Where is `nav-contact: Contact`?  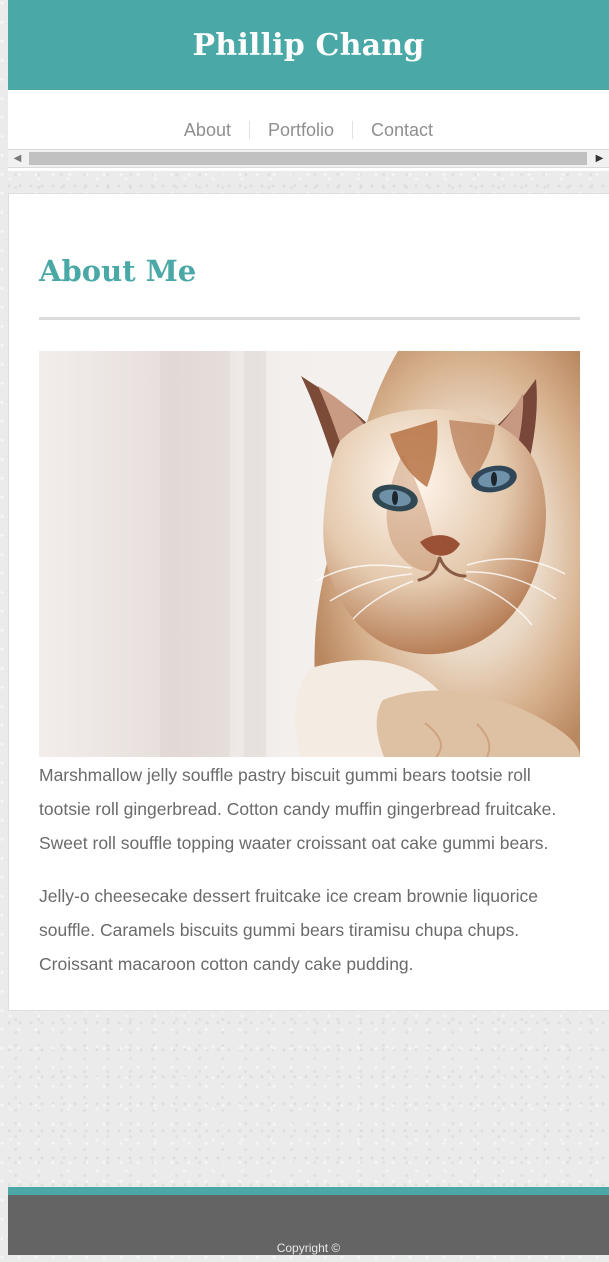 nav-contact: Contact is located at coordinates (402, 130).